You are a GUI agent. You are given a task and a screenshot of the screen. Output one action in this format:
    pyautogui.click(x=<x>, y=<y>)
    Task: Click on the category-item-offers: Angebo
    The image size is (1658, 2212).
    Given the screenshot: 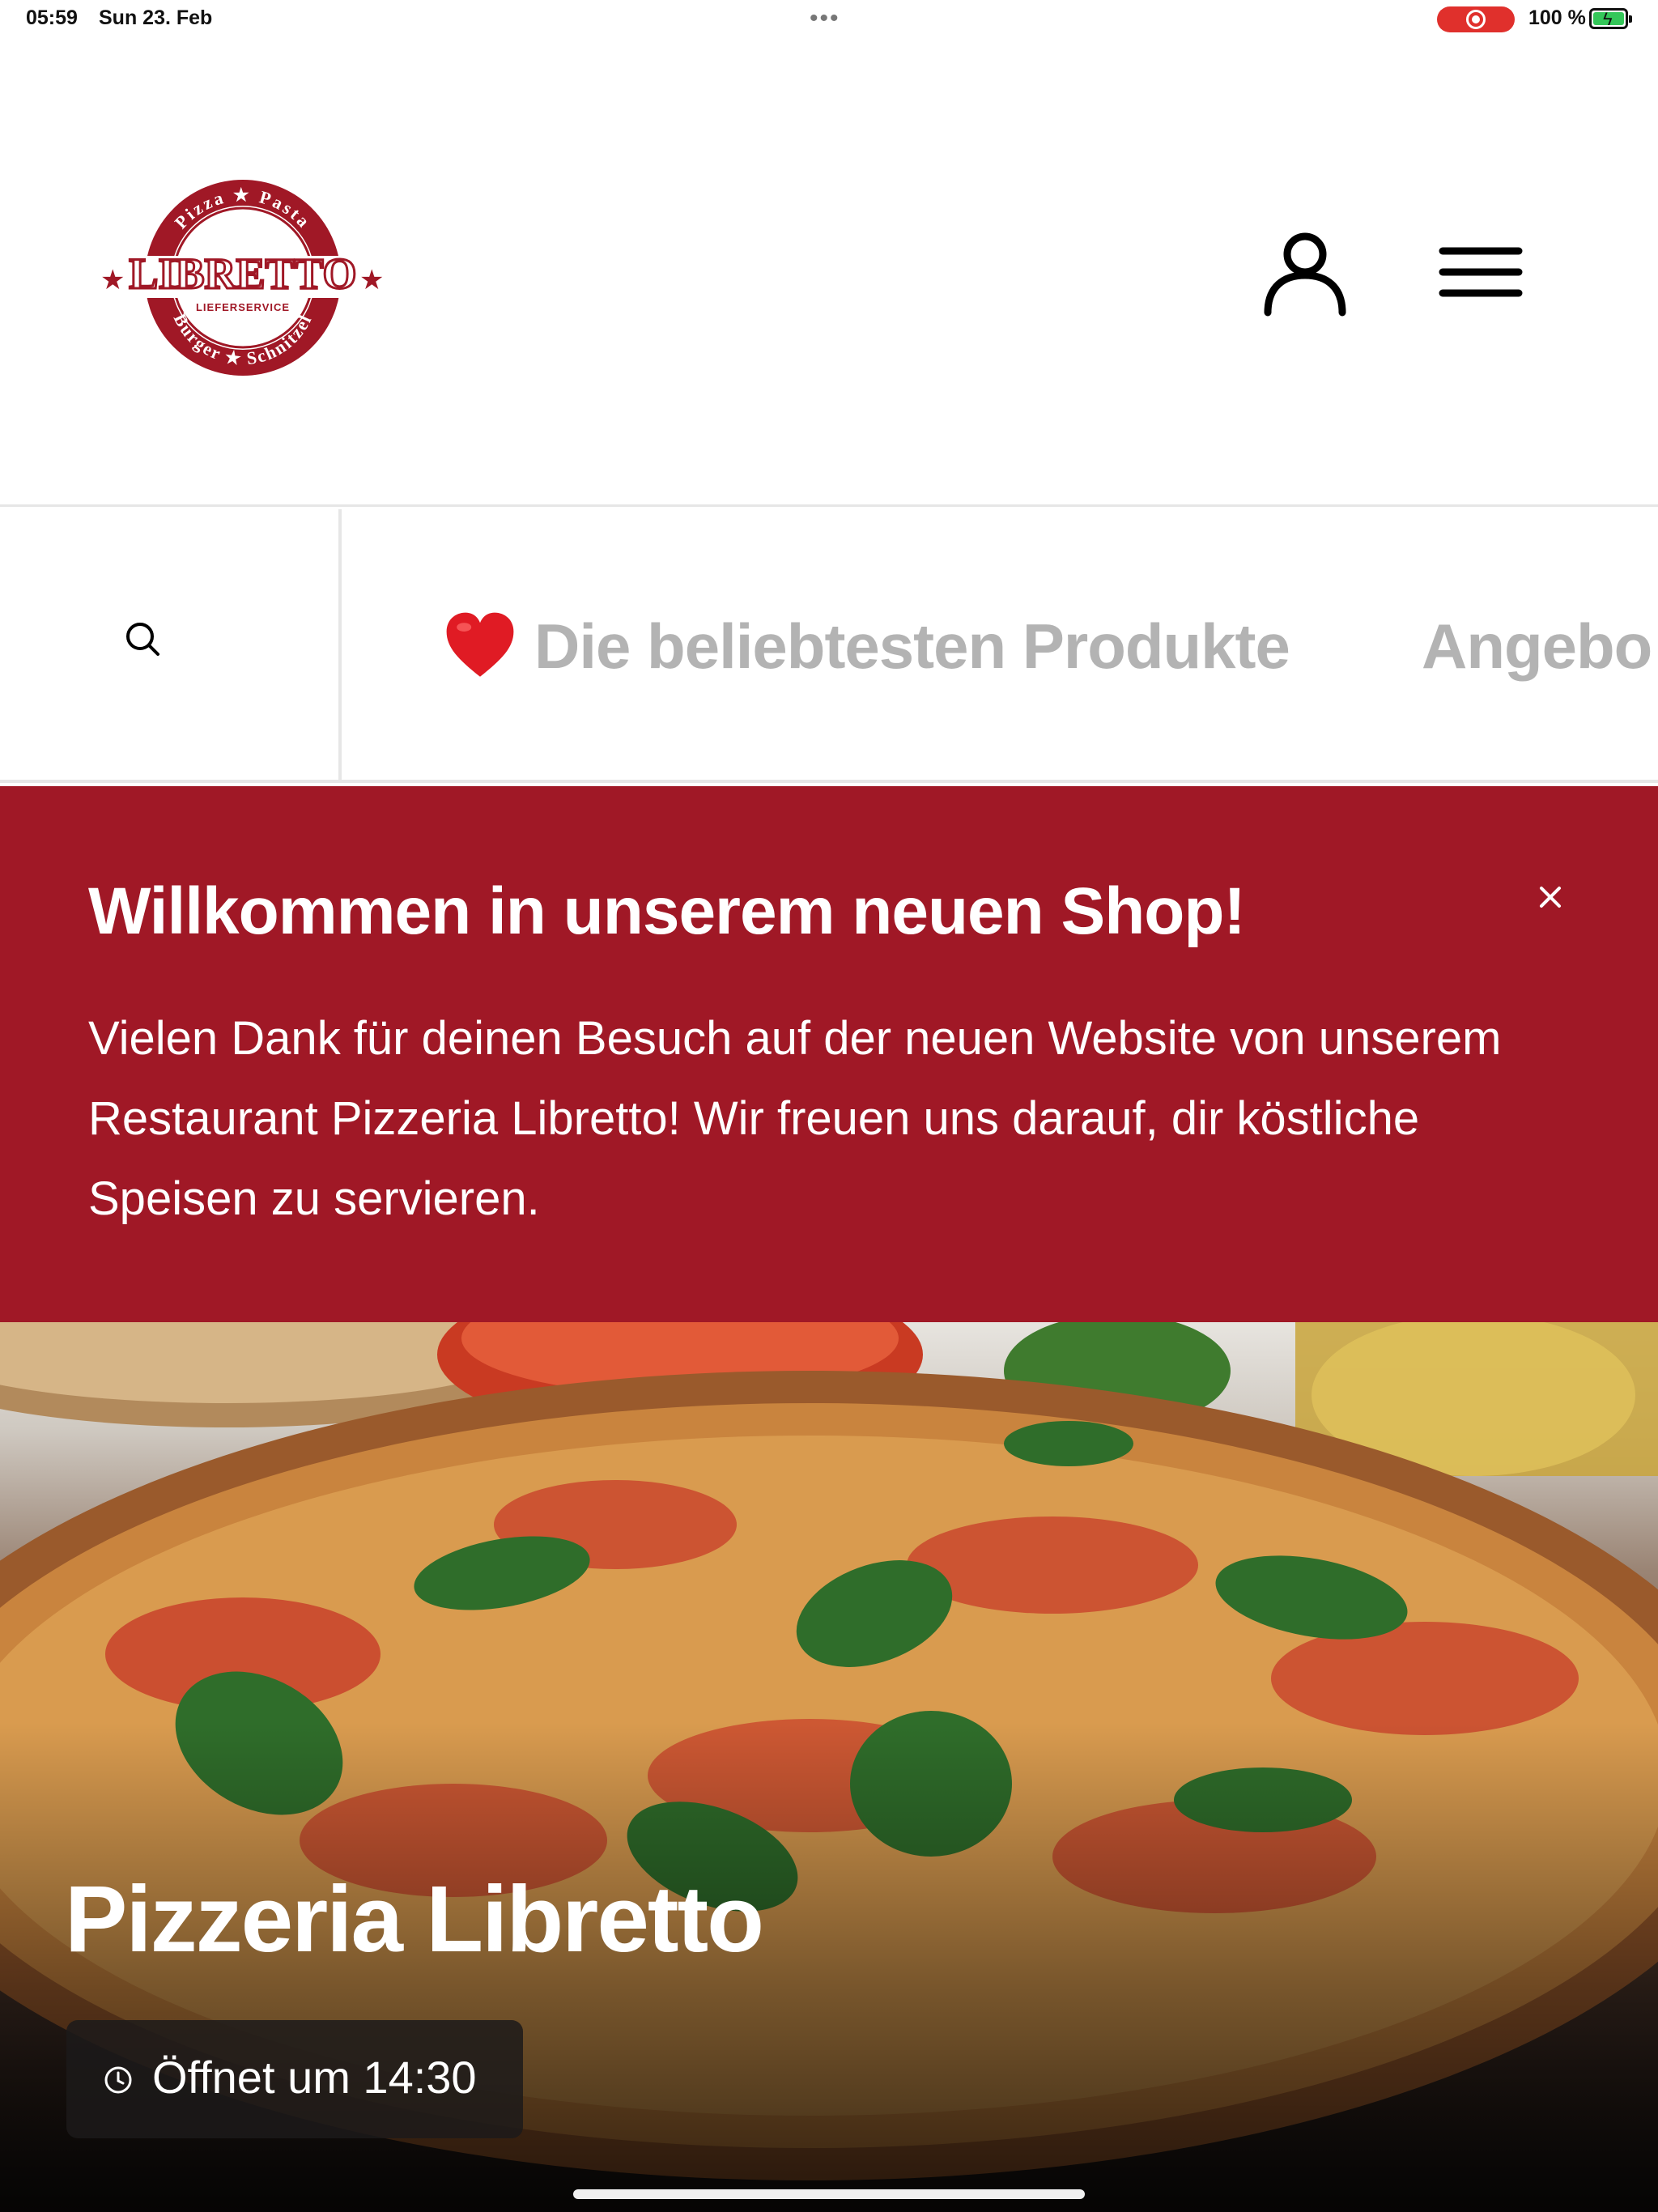 What is the action you would take?
    pyautogui.click(x=1537, y=647)
    